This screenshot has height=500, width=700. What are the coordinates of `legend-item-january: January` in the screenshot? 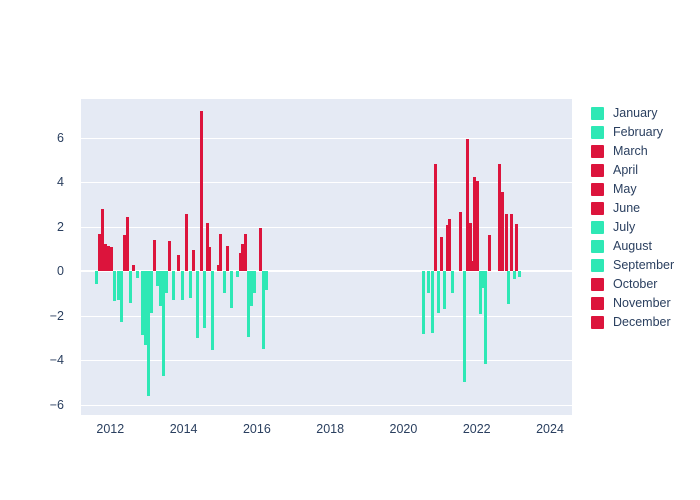 It's located at (643, 113).